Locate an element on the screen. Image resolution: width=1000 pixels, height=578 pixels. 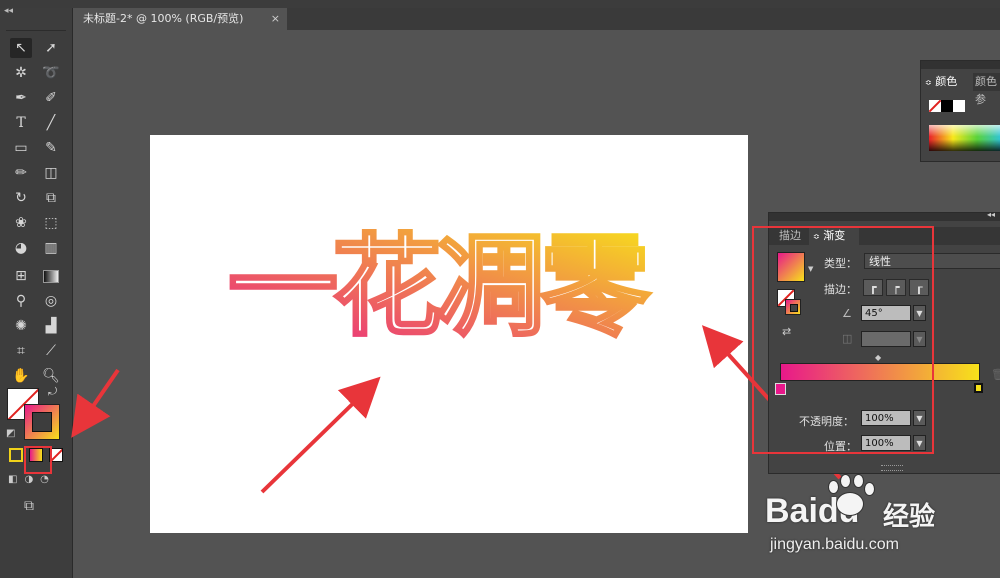
panel-header: ◂◂ is located at coordinates (884, 215).